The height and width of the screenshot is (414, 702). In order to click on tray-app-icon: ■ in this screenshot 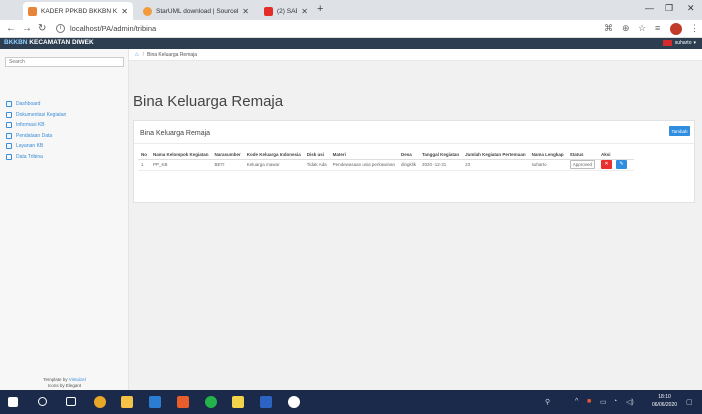, I will do `click(589, 401)`.